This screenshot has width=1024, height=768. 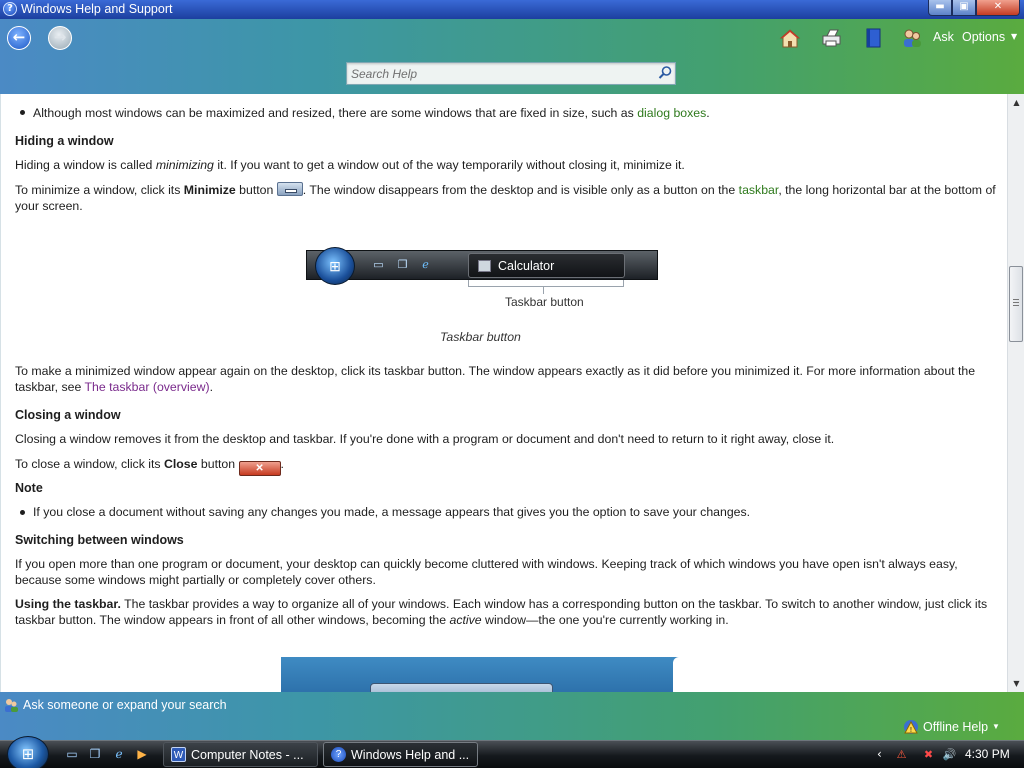 What do you see at coordinates (543, 290) in the screenshot?
I see `callout-stem` at bounding box center [543, 290].